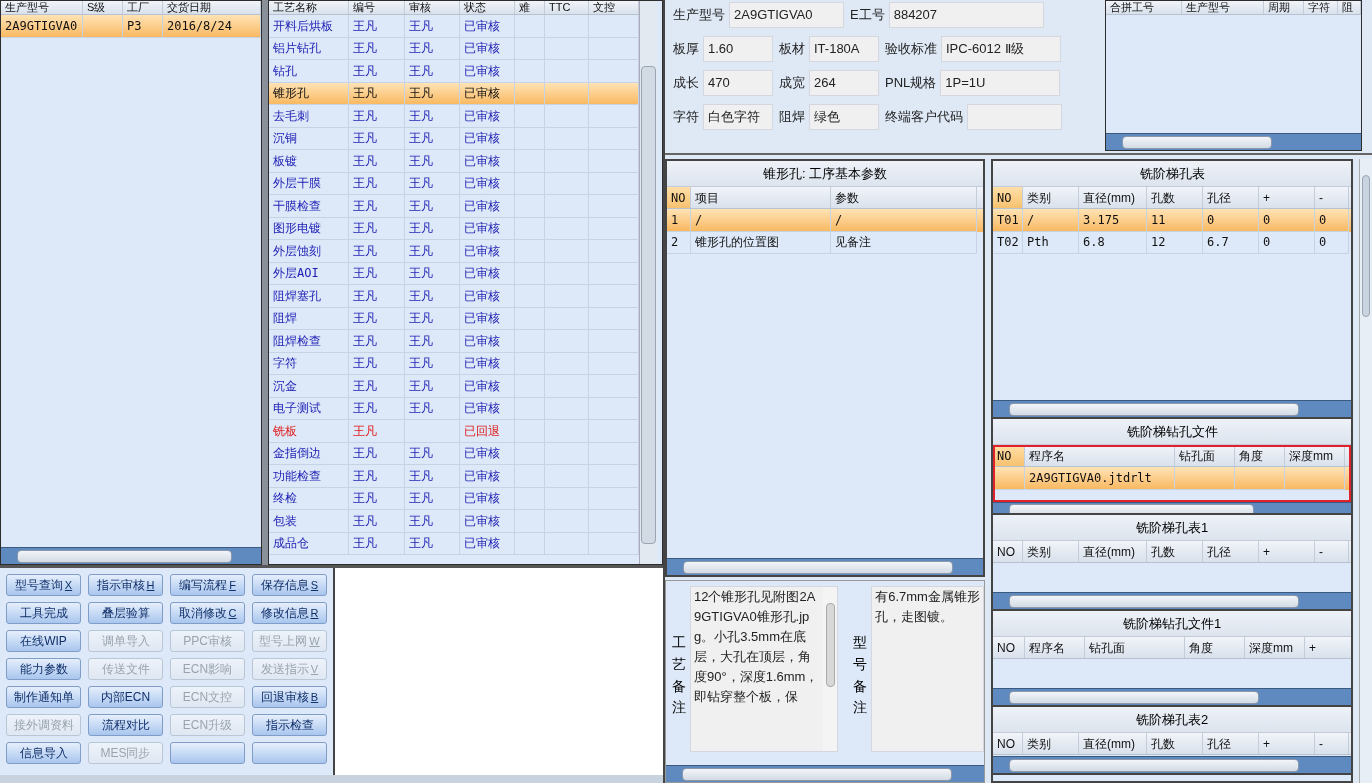 This screenshot has height=783, width=1372. What do you see at coordinates (966, 15) in the screenshot?
I see `text-field: 884207` at bounding box center [966, 15].